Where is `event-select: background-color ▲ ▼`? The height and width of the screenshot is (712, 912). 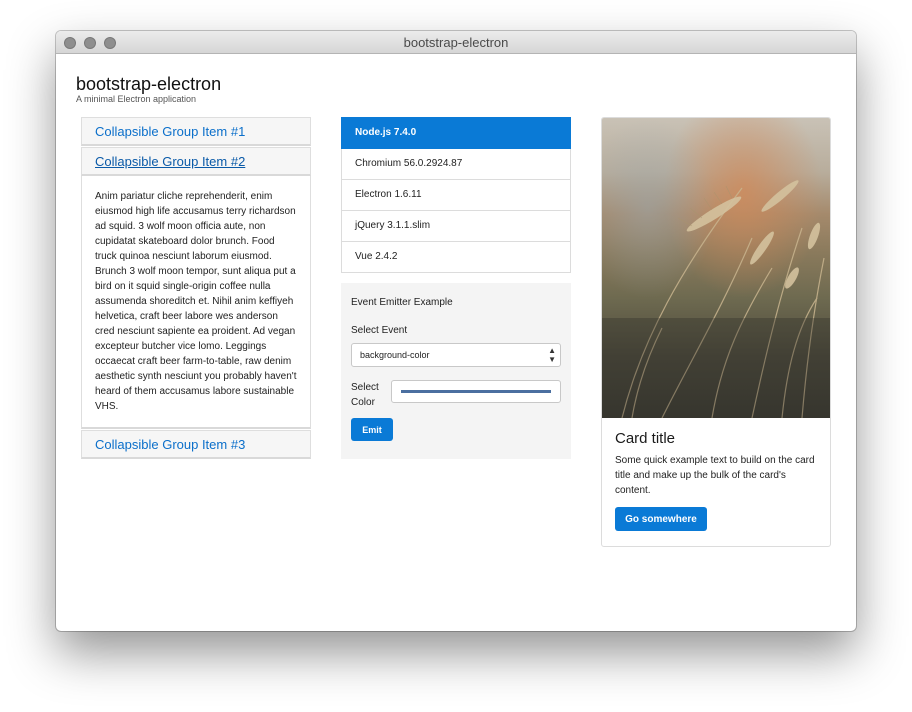
event-select: background-color ▲ ▼ is located at coordinates (456, 355).